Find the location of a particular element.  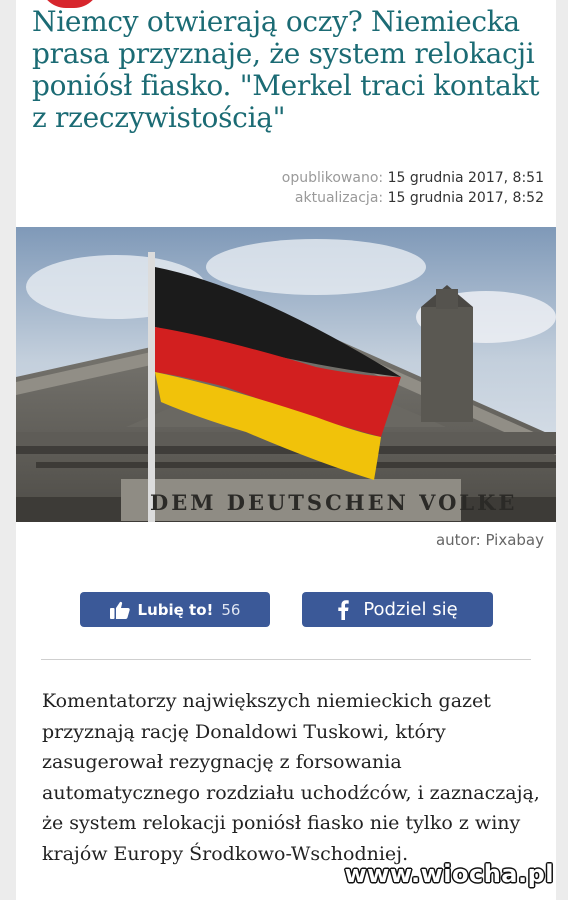

updated-value: 15 grudnia 2017, 8:52 is located at coordinates (465, 198).